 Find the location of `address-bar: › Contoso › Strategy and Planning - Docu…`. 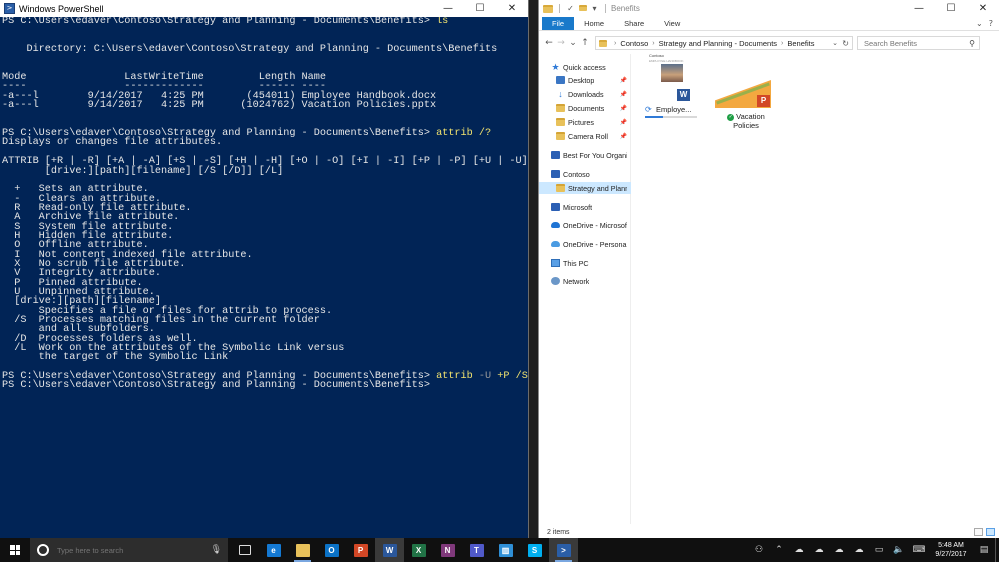

address-bar: › Contoso › Strategy and Planning - Docu… is located at coordinates (724, 43).